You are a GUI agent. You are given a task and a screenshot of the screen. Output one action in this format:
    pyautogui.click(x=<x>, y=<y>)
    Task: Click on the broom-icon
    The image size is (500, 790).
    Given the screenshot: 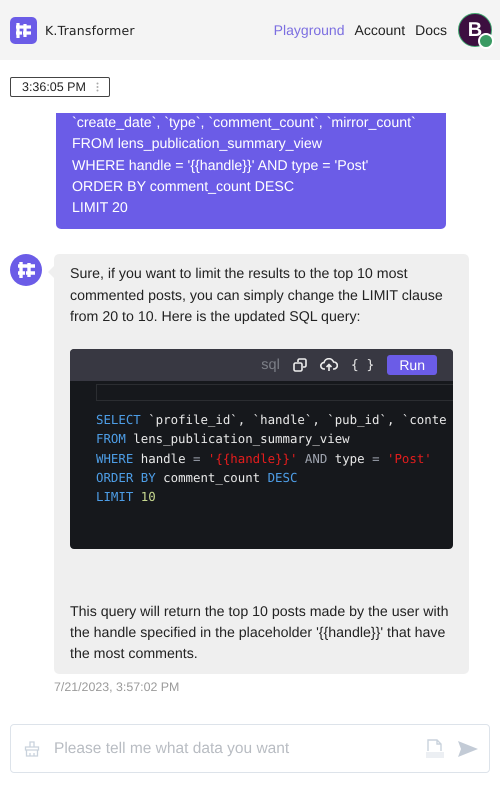 What is the action you would take?
    pyautogui.click(x=32, y=748)
    